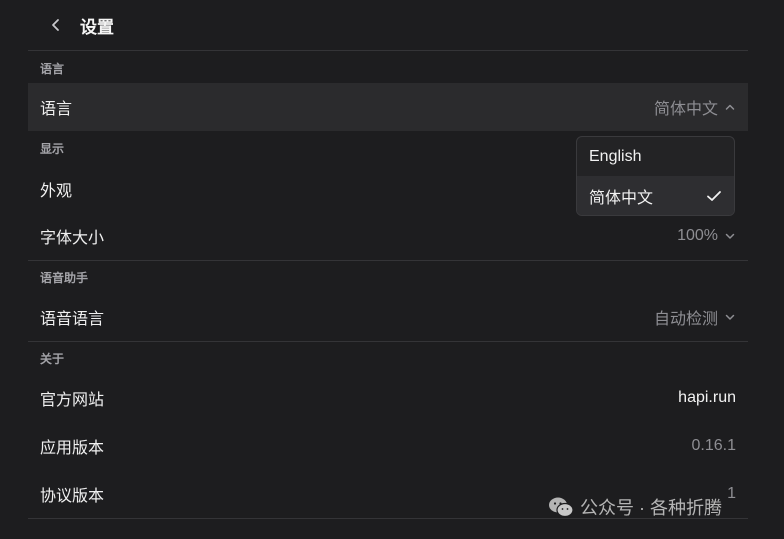 This screenshot has height=539, width=784. I want to click on app-version-value: 0.16.1, so click(713, 445).